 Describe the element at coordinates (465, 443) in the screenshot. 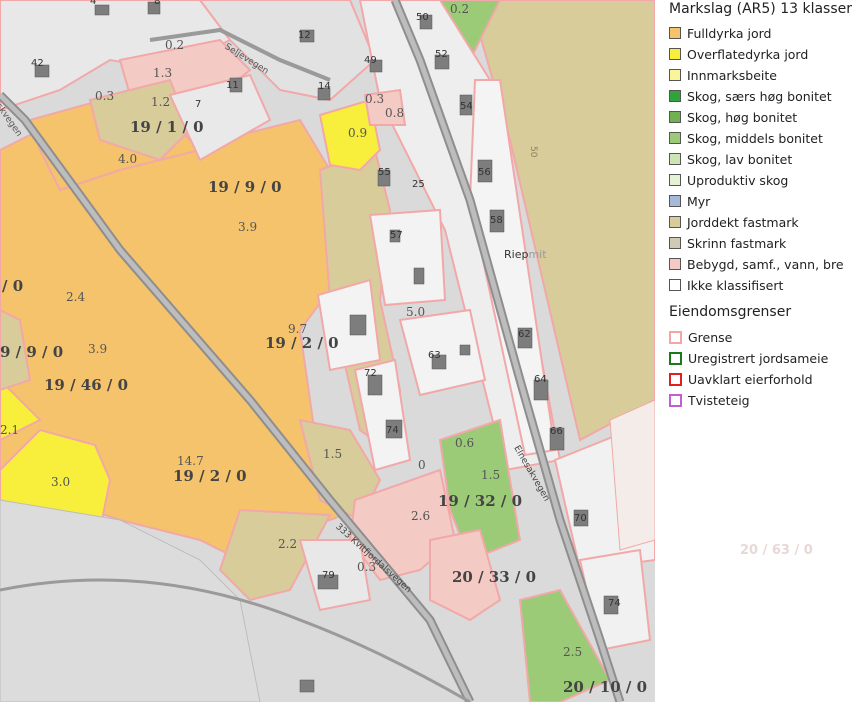

I see `area-label: 0.6` at that location.